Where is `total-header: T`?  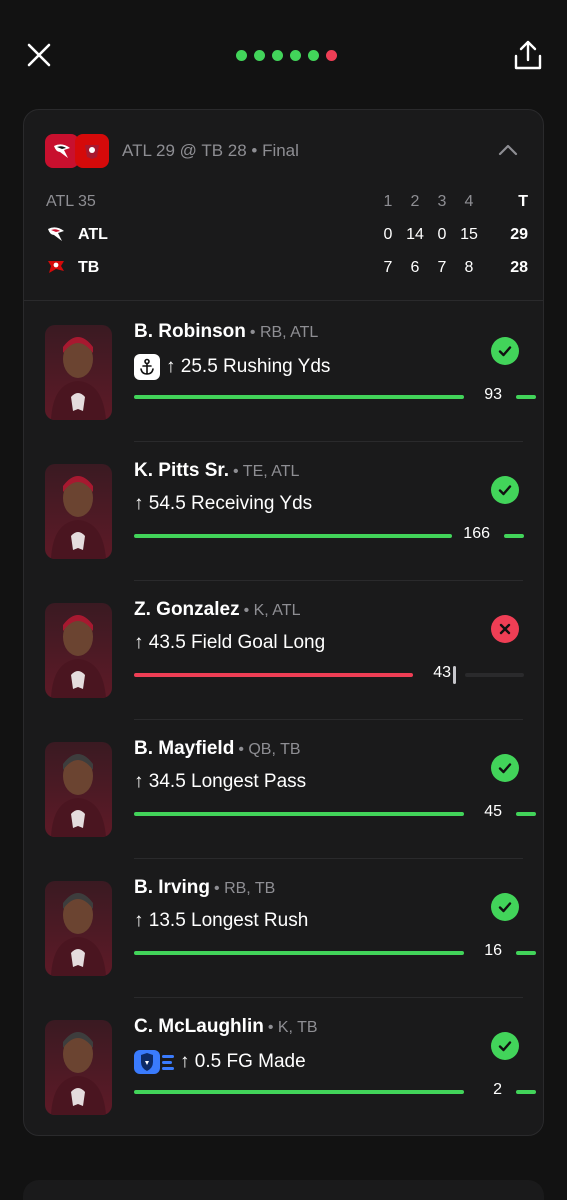 total-header: T is located at coordinates (523, 201).